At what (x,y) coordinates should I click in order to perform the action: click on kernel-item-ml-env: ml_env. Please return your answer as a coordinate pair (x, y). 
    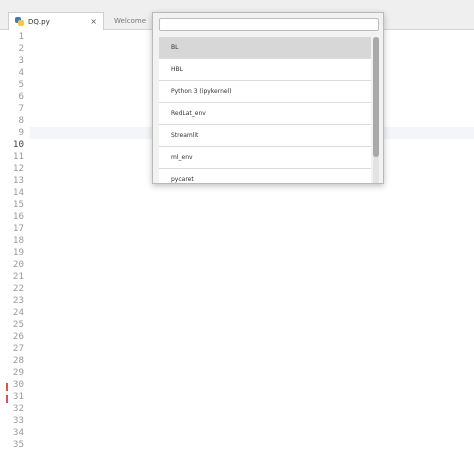
    Looking at the image, I should click on (265, 158).